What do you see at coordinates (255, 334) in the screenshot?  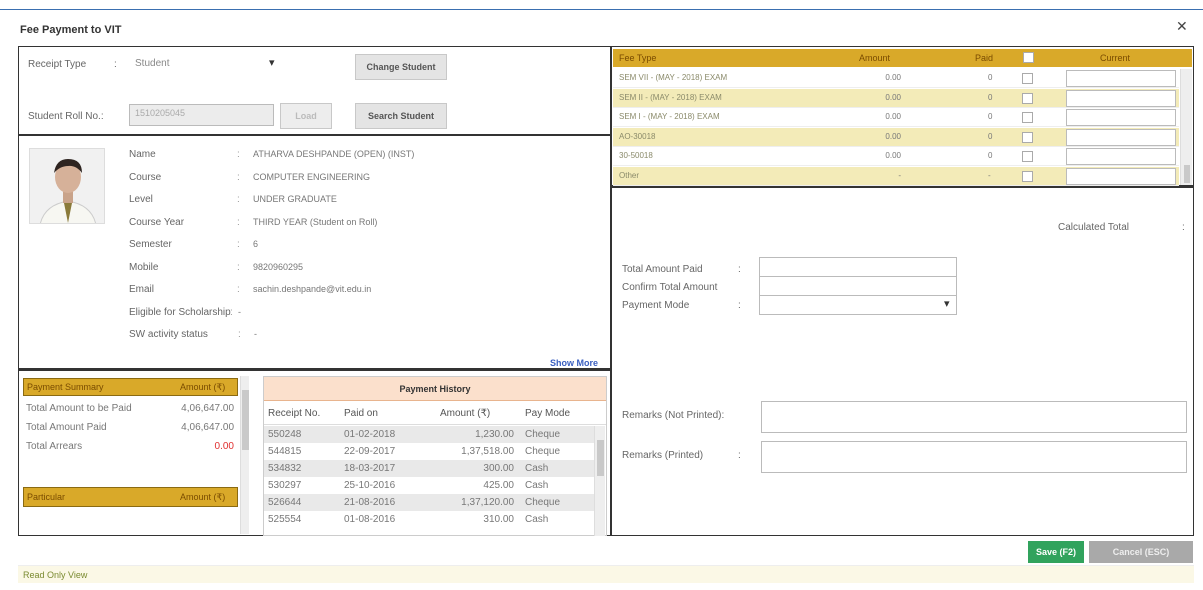 I see `student-field-value: -` at bounding box center [255, 334].